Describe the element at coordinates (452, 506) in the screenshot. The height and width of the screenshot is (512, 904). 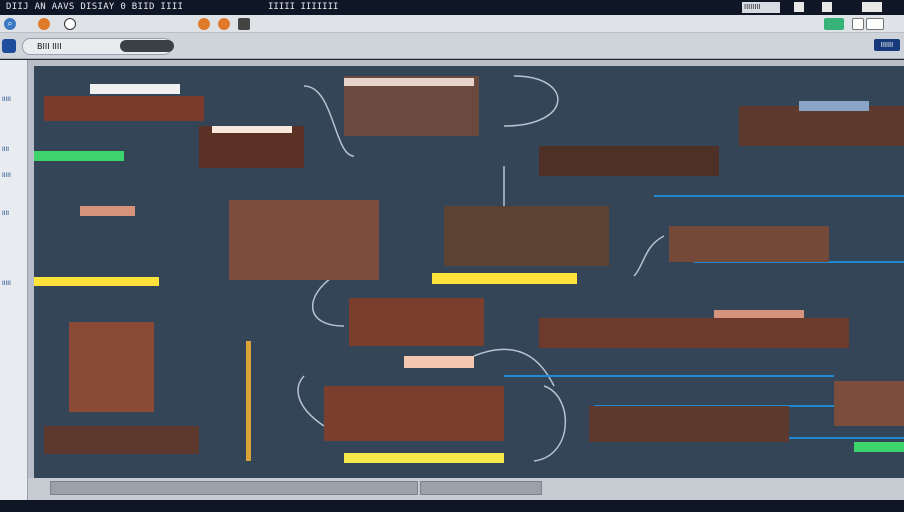
I see `bottom-bar` at that location.